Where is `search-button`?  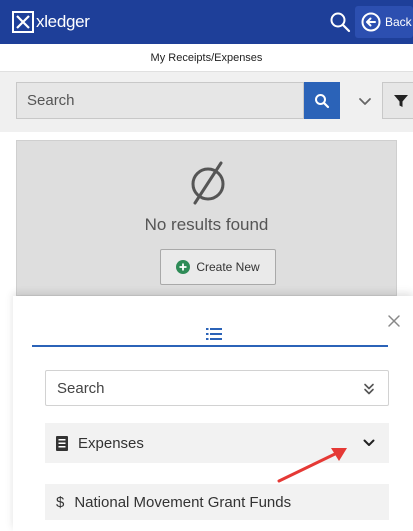 search-button is located at coordinates (322, 100).